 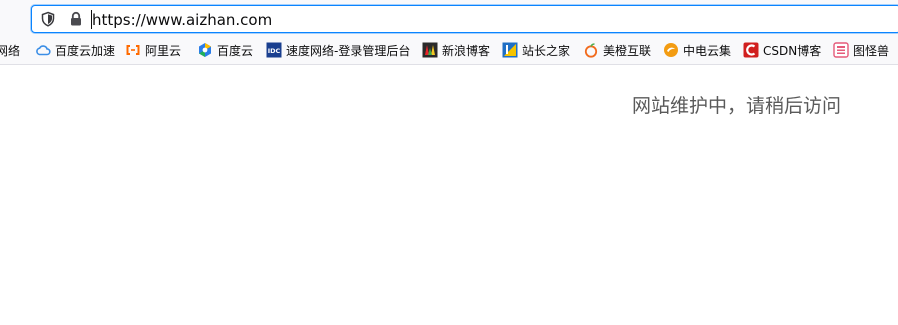 I want to click on url-text: https://www.aizhan.com, so click(x=182, y=20).